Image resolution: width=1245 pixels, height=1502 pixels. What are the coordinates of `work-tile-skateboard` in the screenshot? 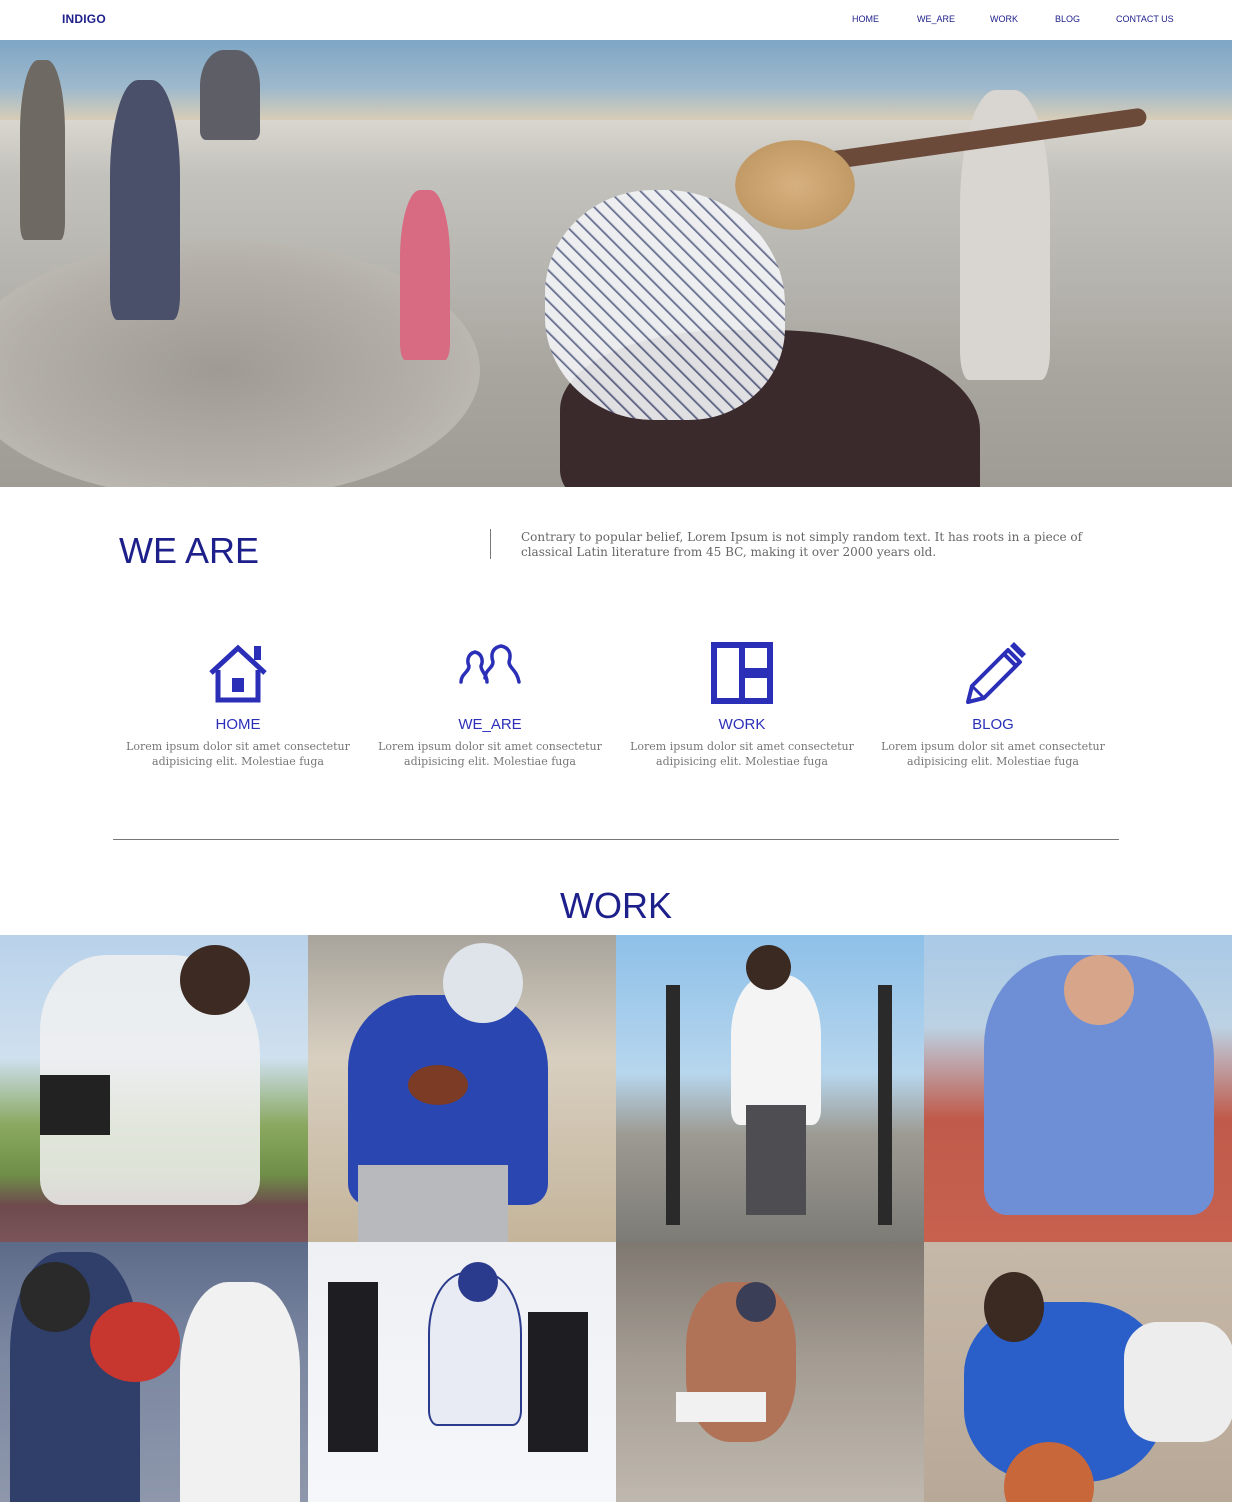 It's located at (770, 1372).